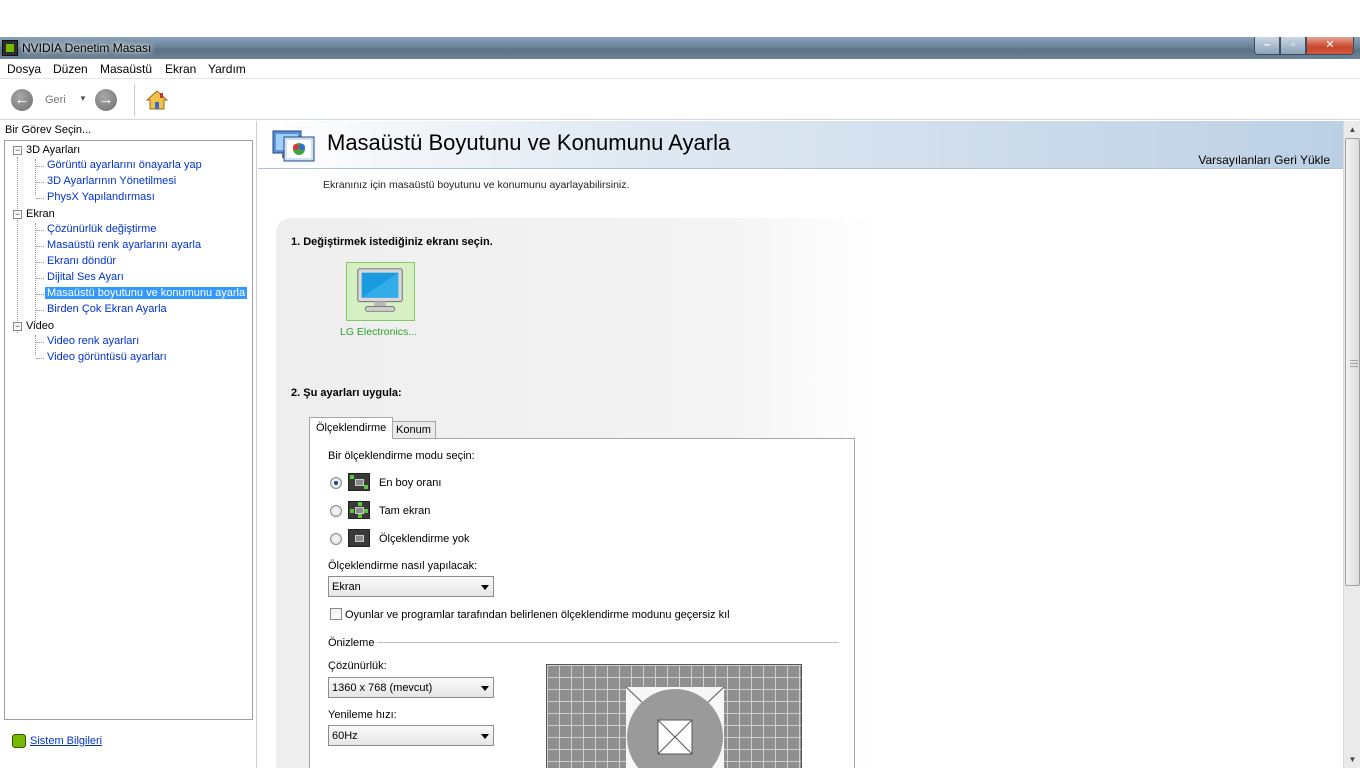 The image size is (1360, 768). What do you see at coordinates (55, 100) in the screenshot?
I see `back-label: Geri` at bounding box center [55, 100].